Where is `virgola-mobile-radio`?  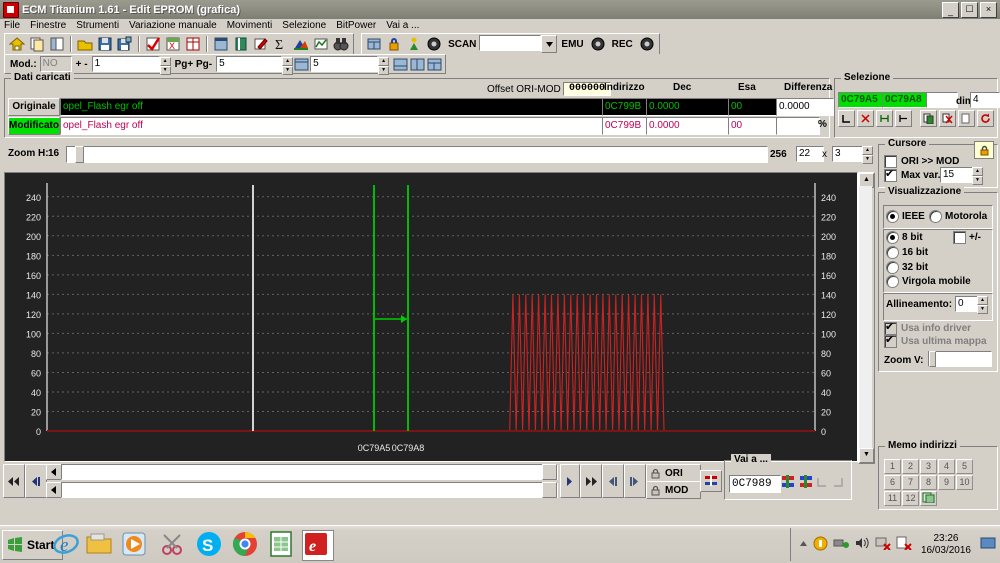 virgola-mobile-radio is located at coordinates (892, 281).